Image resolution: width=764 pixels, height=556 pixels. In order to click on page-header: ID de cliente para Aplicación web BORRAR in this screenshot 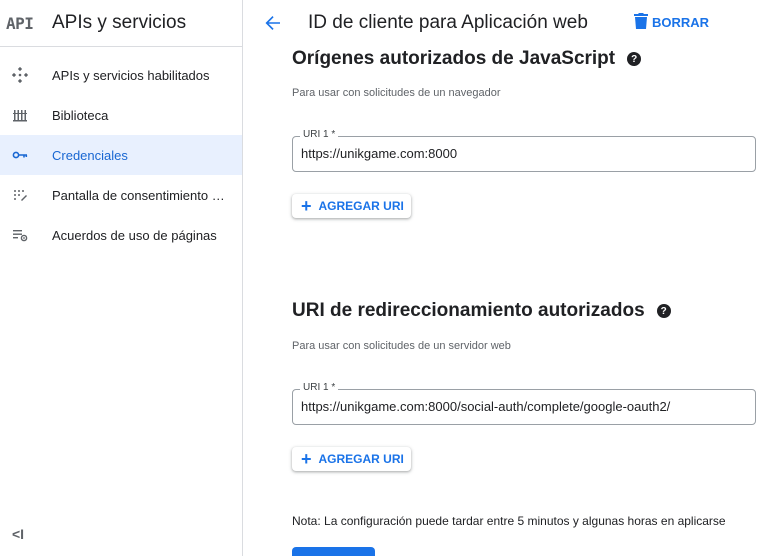, I will do `click(504, 23)`.